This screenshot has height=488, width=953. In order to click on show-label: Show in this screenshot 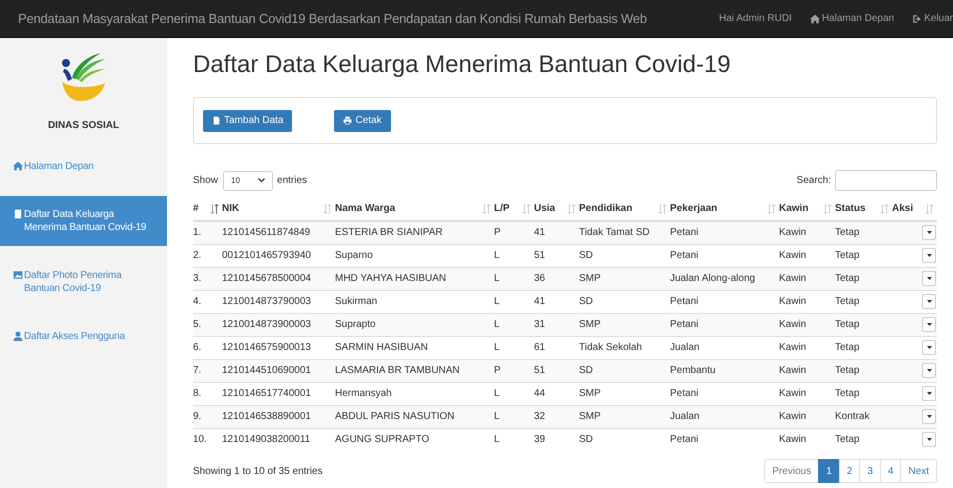, I will do `click(205, 181)`.